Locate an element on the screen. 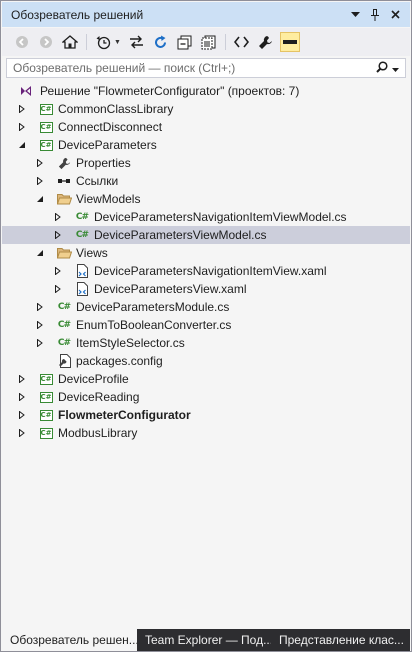 Image resolution: width=412 pixels, height=652 pixels. collapse-all-icon is located at coordinates (185, 42).